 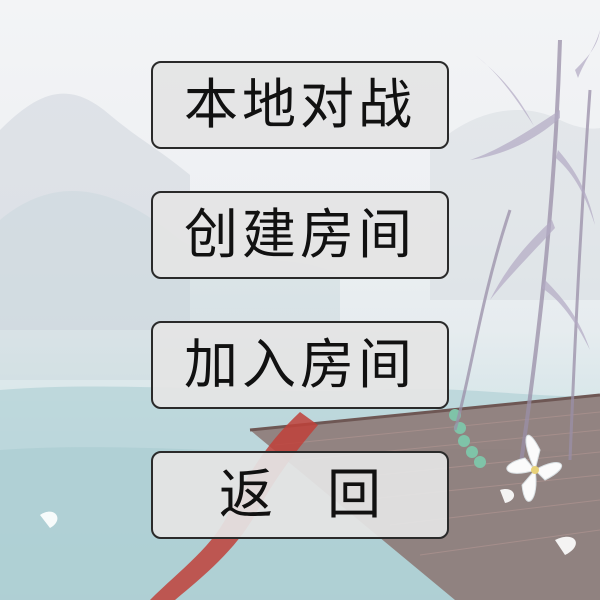 I want to click on local-battle-label: 本地对战, so click(x=300, y=104).